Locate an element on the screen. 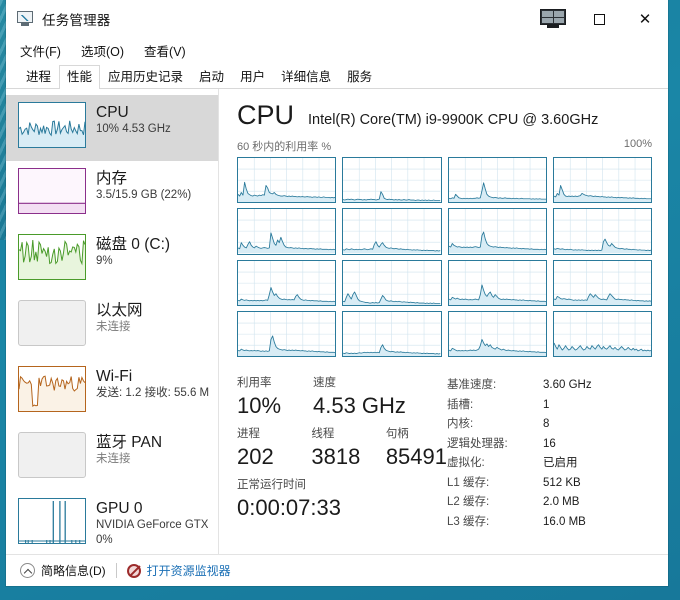 This screenshot has width=680, height=600. tab-details: 详细信息 is located at coordinates (306, 77).